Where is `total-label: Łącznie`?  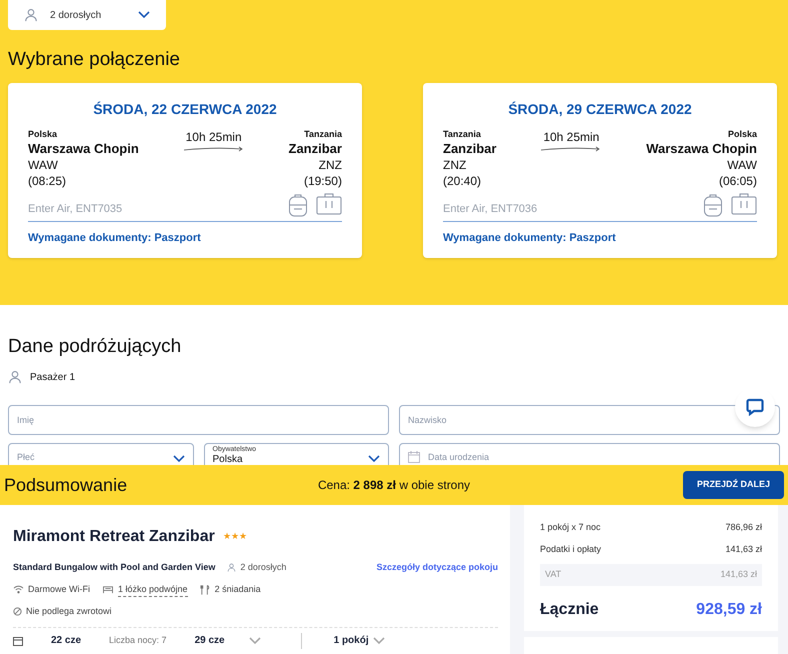 total-label: Łącznie is located at coordinates (569, 610).